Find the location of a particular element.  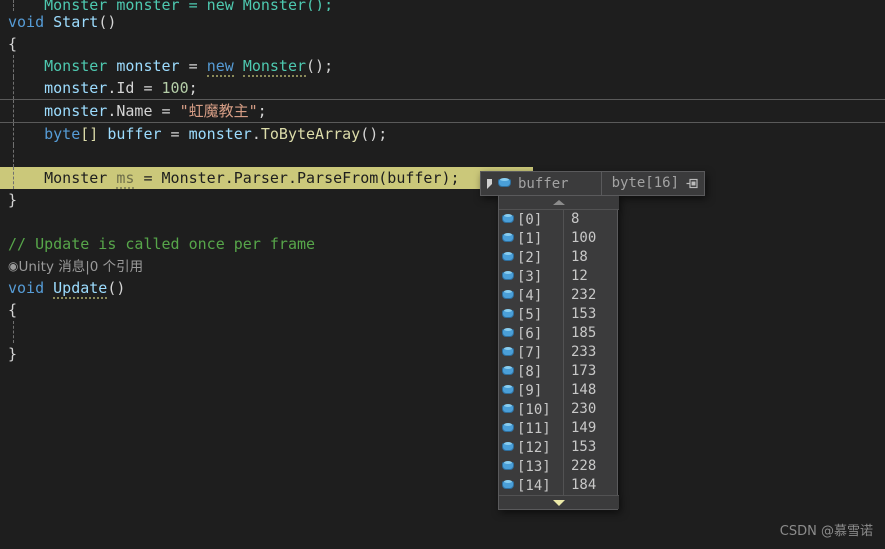

datatip-row: [13] 228 is located at coordinates (559, 466).